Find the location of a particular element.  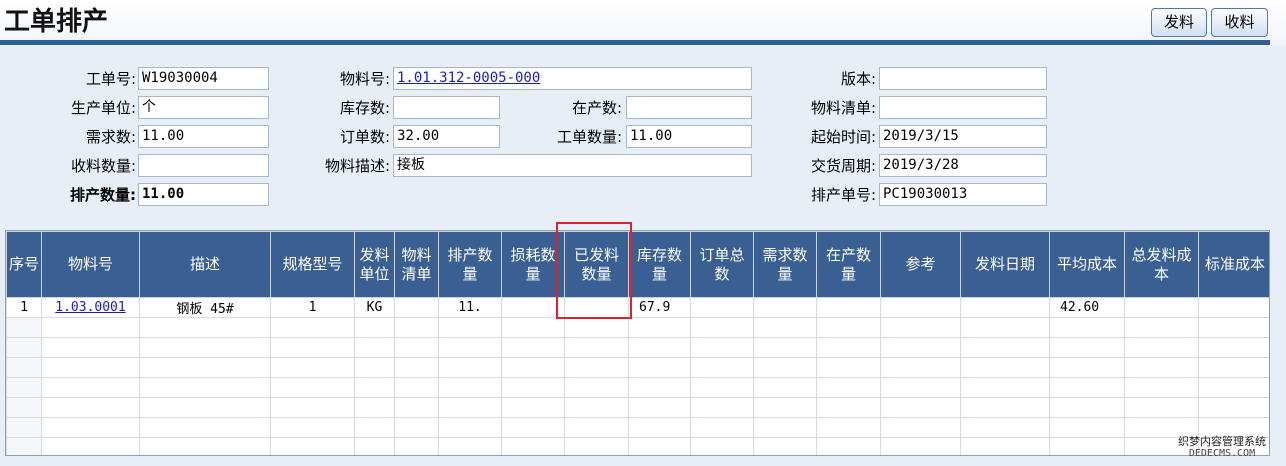

watermark: 织梦内容管理系统 DEDECMS.COM is located at coordinates (1222, 448).